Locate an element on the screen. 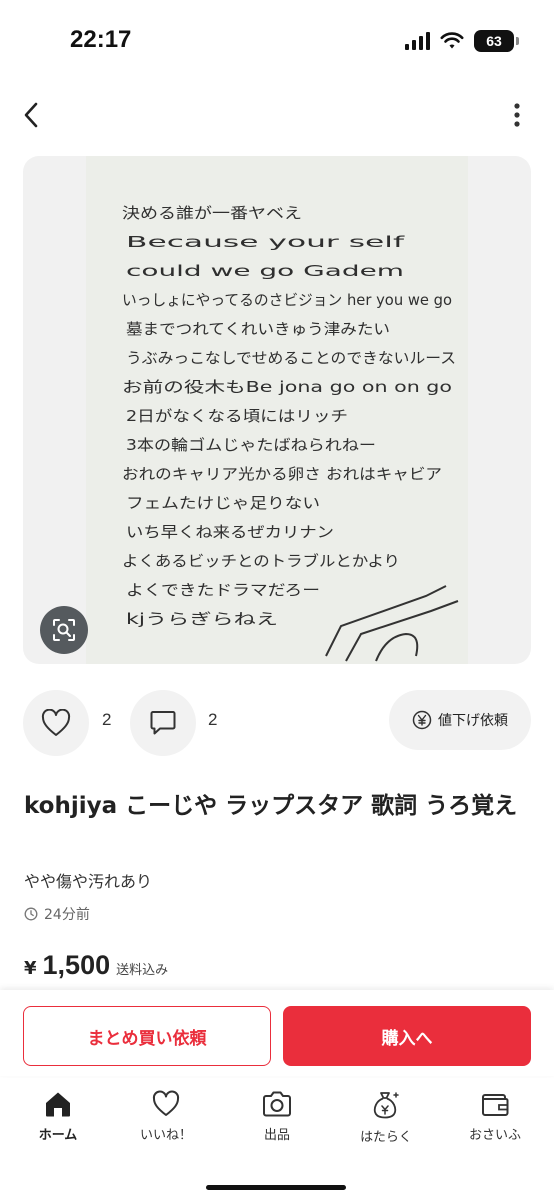 The width and height of the screenshot is (554, 1200). item-actions: 2 2 値下げ依頼 is located at coordinates (277, 722).